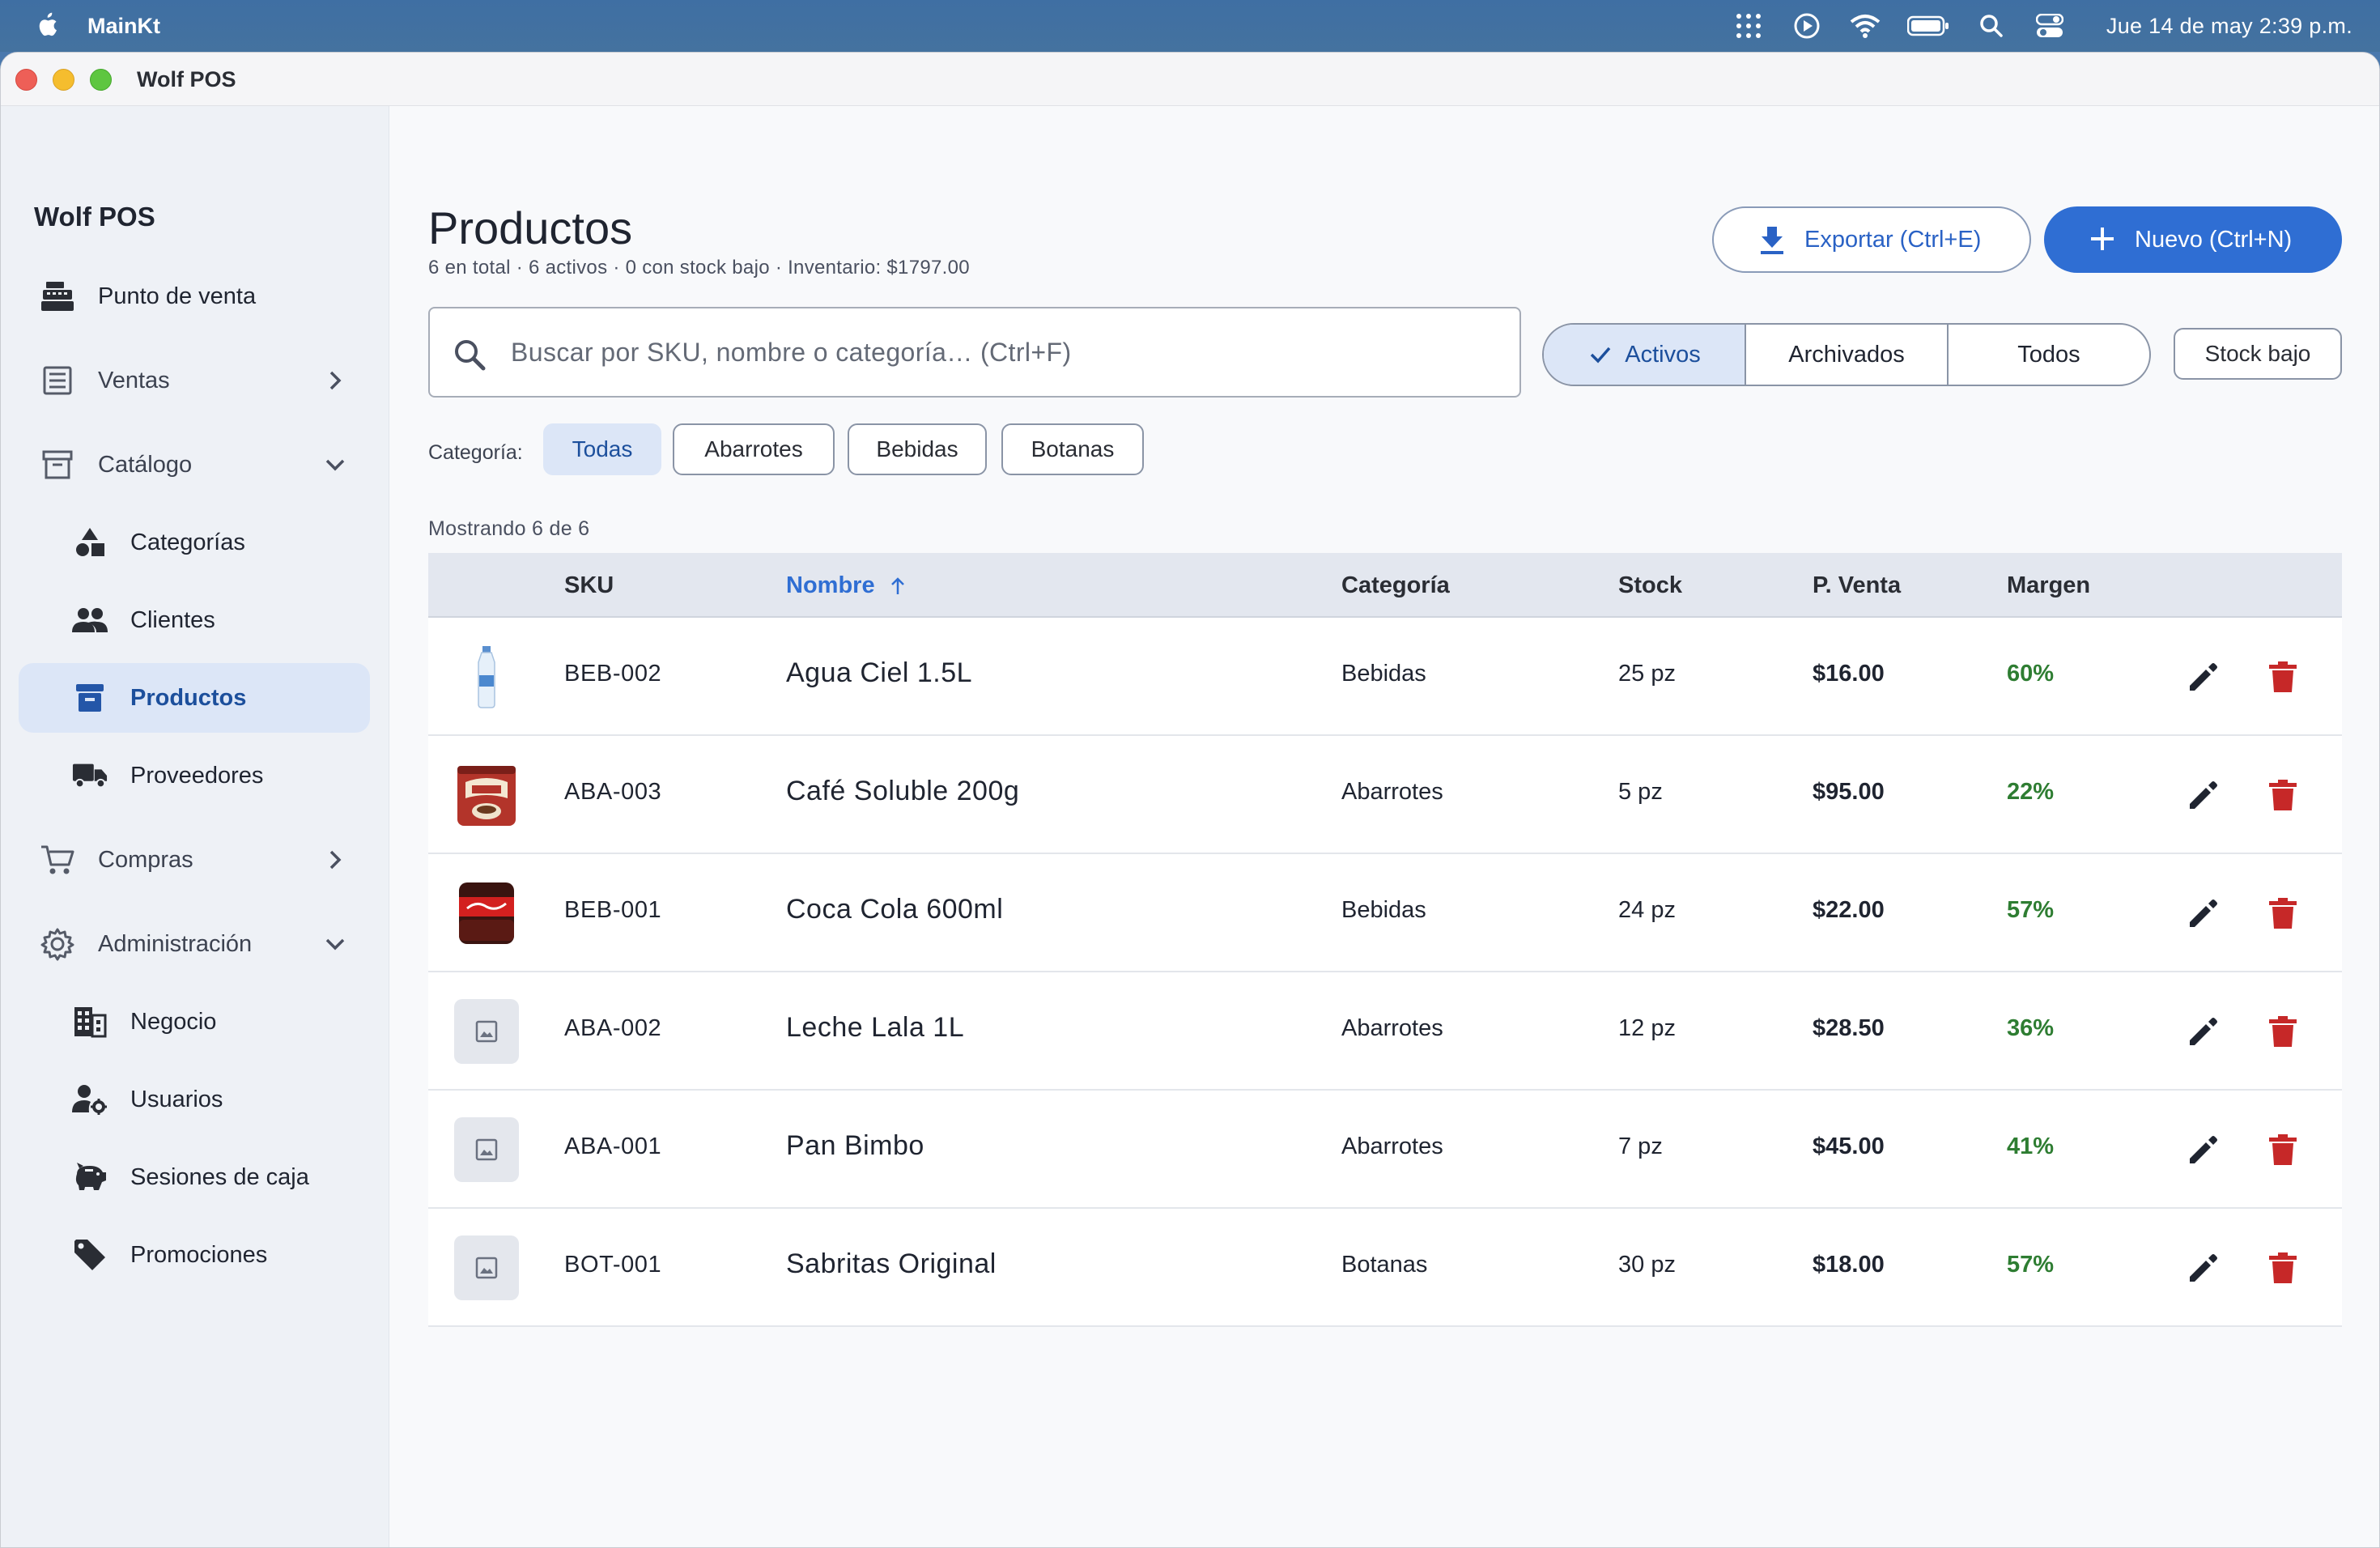 The height and width of the screenshot is (1548, 2380). What do you see at coordinates (879, 673) in the screenshot?
I see `product-name: Agua Ciel 1.5L` at bounding box center [879, 673].